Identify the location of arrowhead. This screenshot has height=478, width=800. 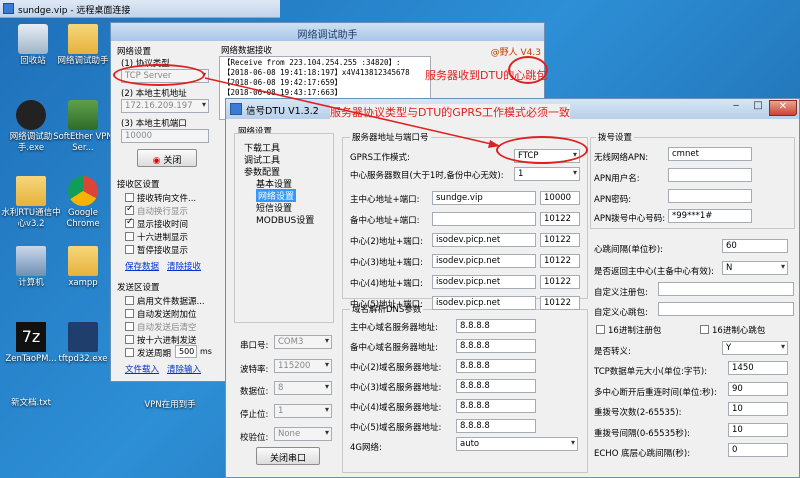
(494, 144).